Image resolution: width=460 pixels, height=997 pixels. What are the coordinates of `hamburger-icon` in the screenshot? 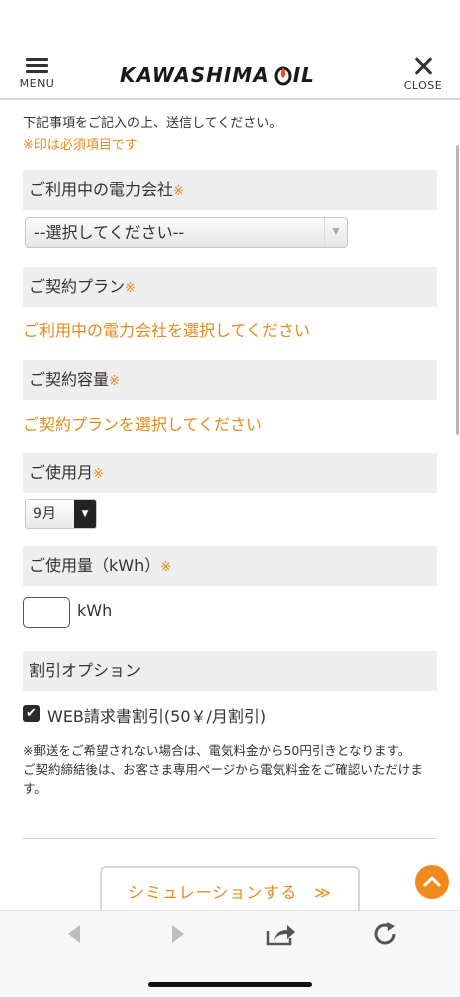 It's located at (37, 66).